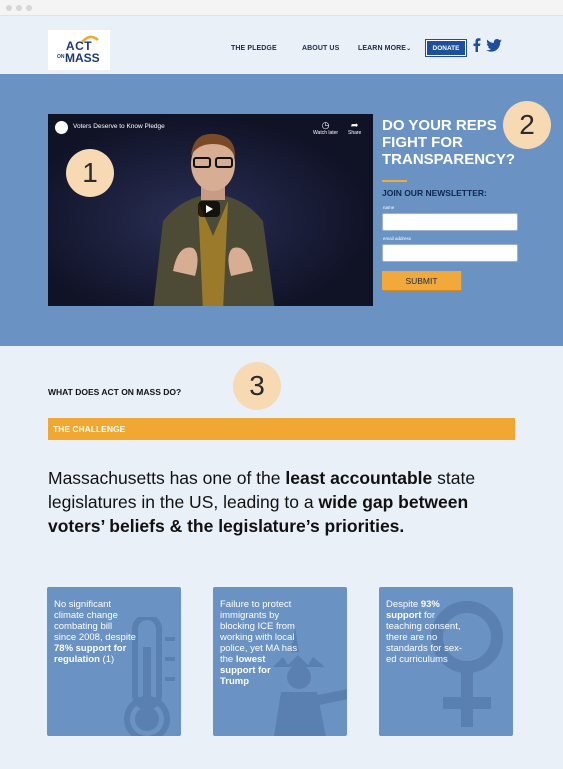  What do you see at coordinates (320, 48) in the screenshot?
I see `nav-about-us: ABOUT US` at bounding box center [320, 48].